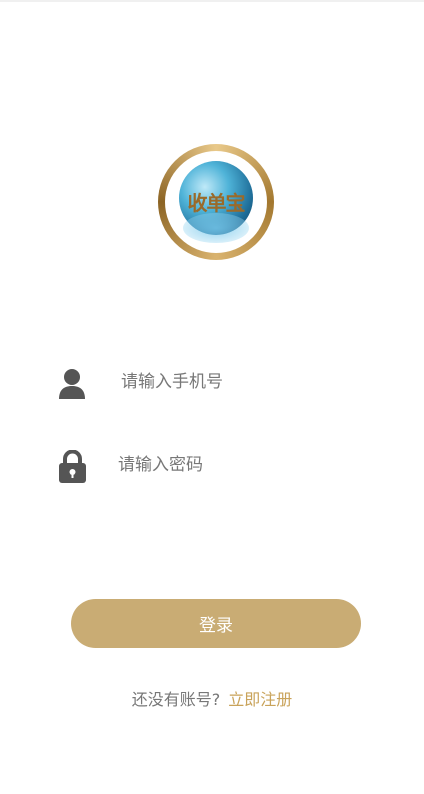 The image size is (424, 794). What do you see at coordinates (216, 228) in the screenshot?
I see `globe-glow` at bounding box center [216, 228].